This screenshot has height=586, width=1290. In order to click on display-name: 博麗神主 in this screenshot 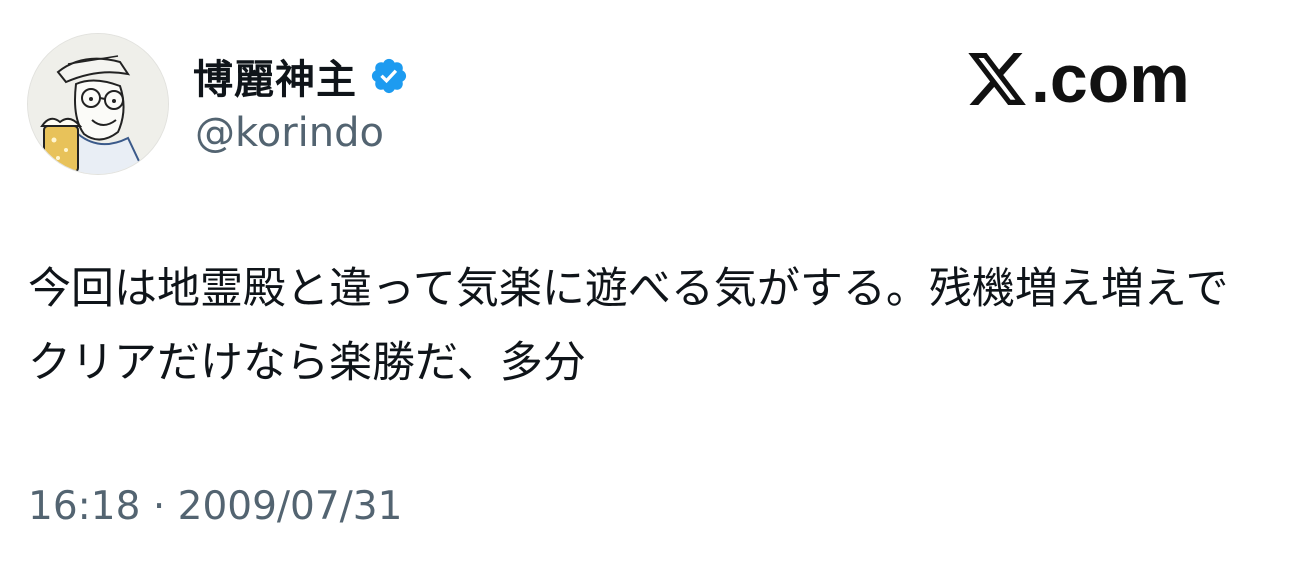, I will do `click(275, 76)`.